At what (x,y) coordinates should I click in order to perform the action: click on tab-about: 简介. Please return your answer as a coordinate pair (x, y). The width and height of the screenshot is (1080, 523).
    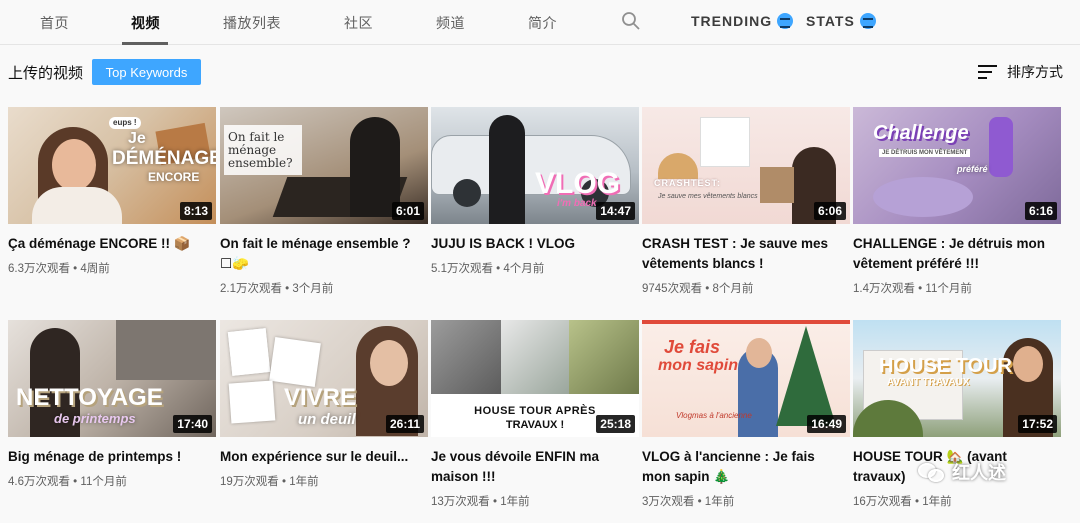
    Looking at the image, I should click on (542, 23).